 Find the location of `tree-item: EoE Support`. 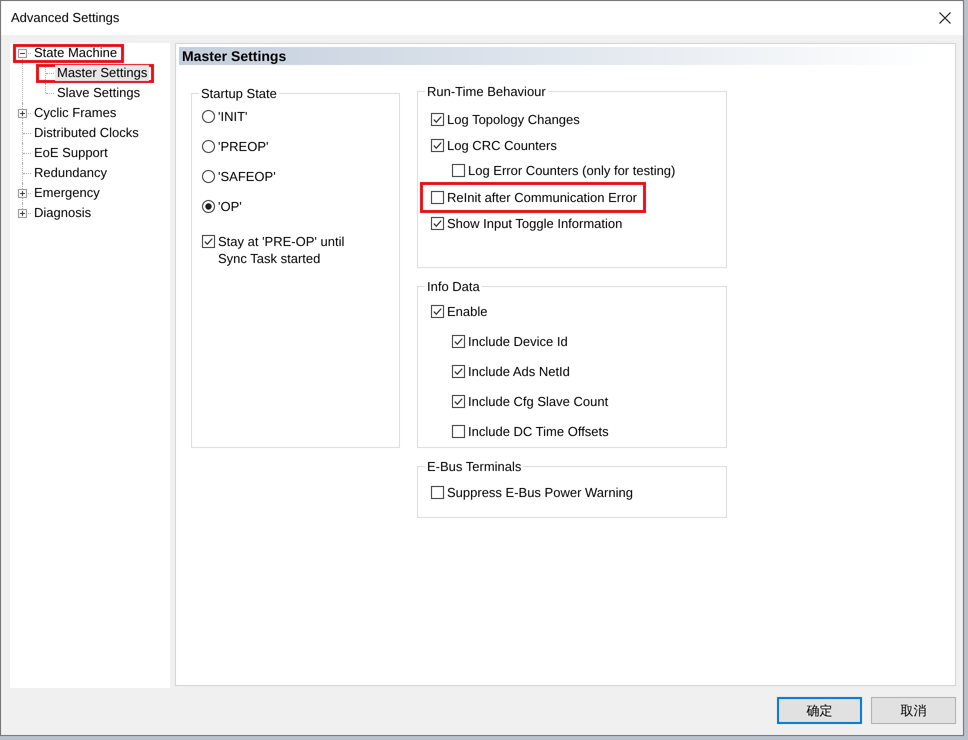

tree-item: EoE Support is located at coordinates (71, 153).